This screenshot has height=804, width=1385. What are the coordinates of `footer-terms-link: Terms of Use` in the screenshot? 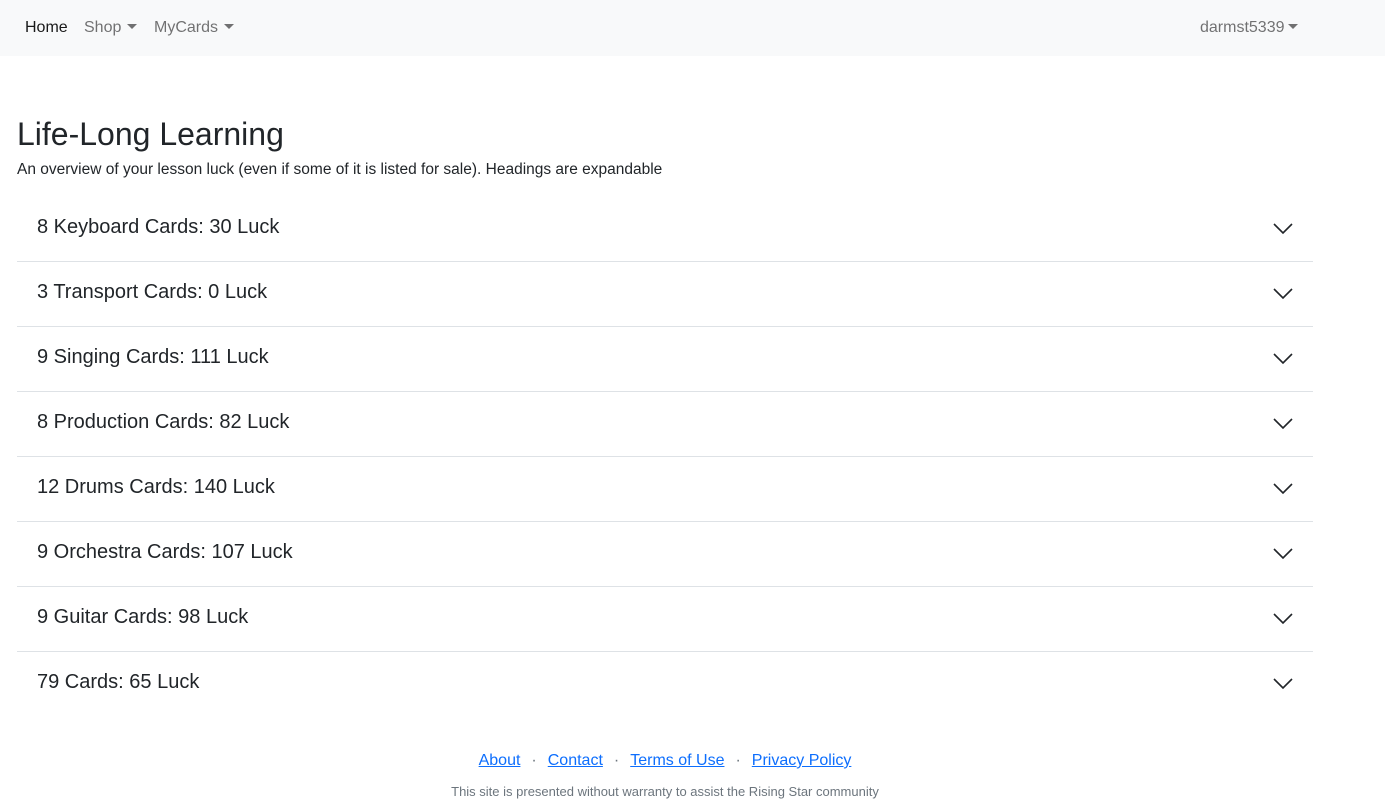 It's located at (677, 760).